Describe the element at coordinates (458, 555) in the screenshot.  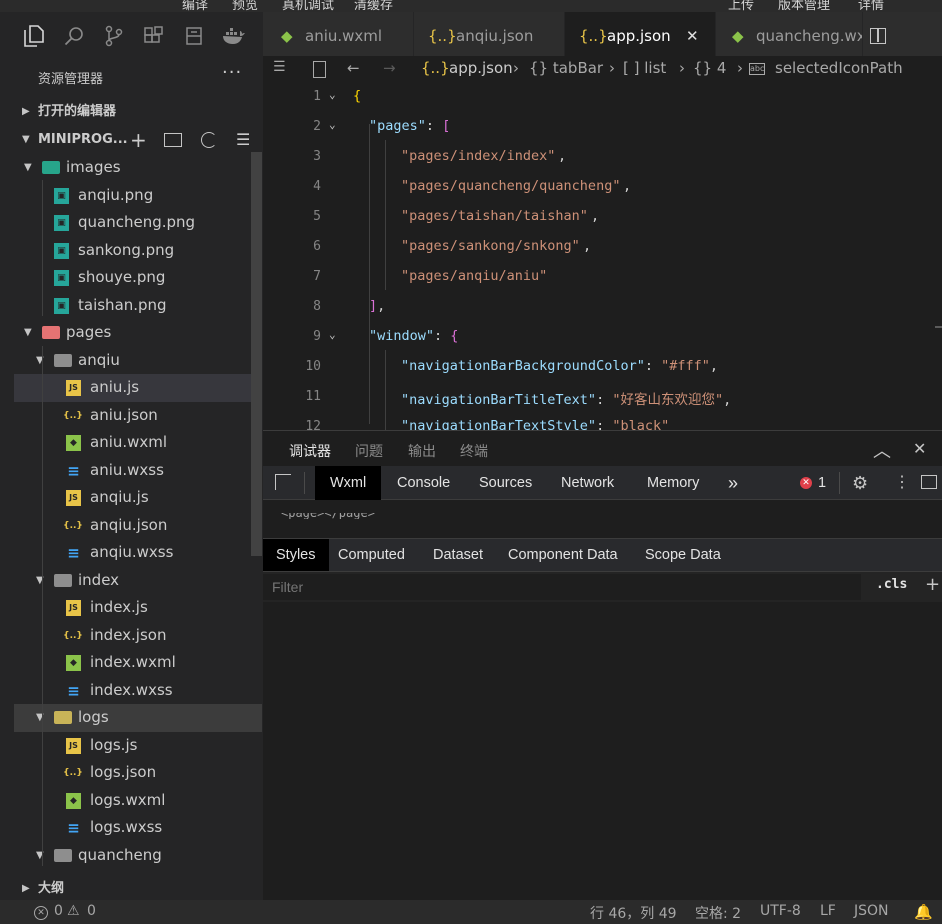
I see `tab-dataset: Dataset` at that location.